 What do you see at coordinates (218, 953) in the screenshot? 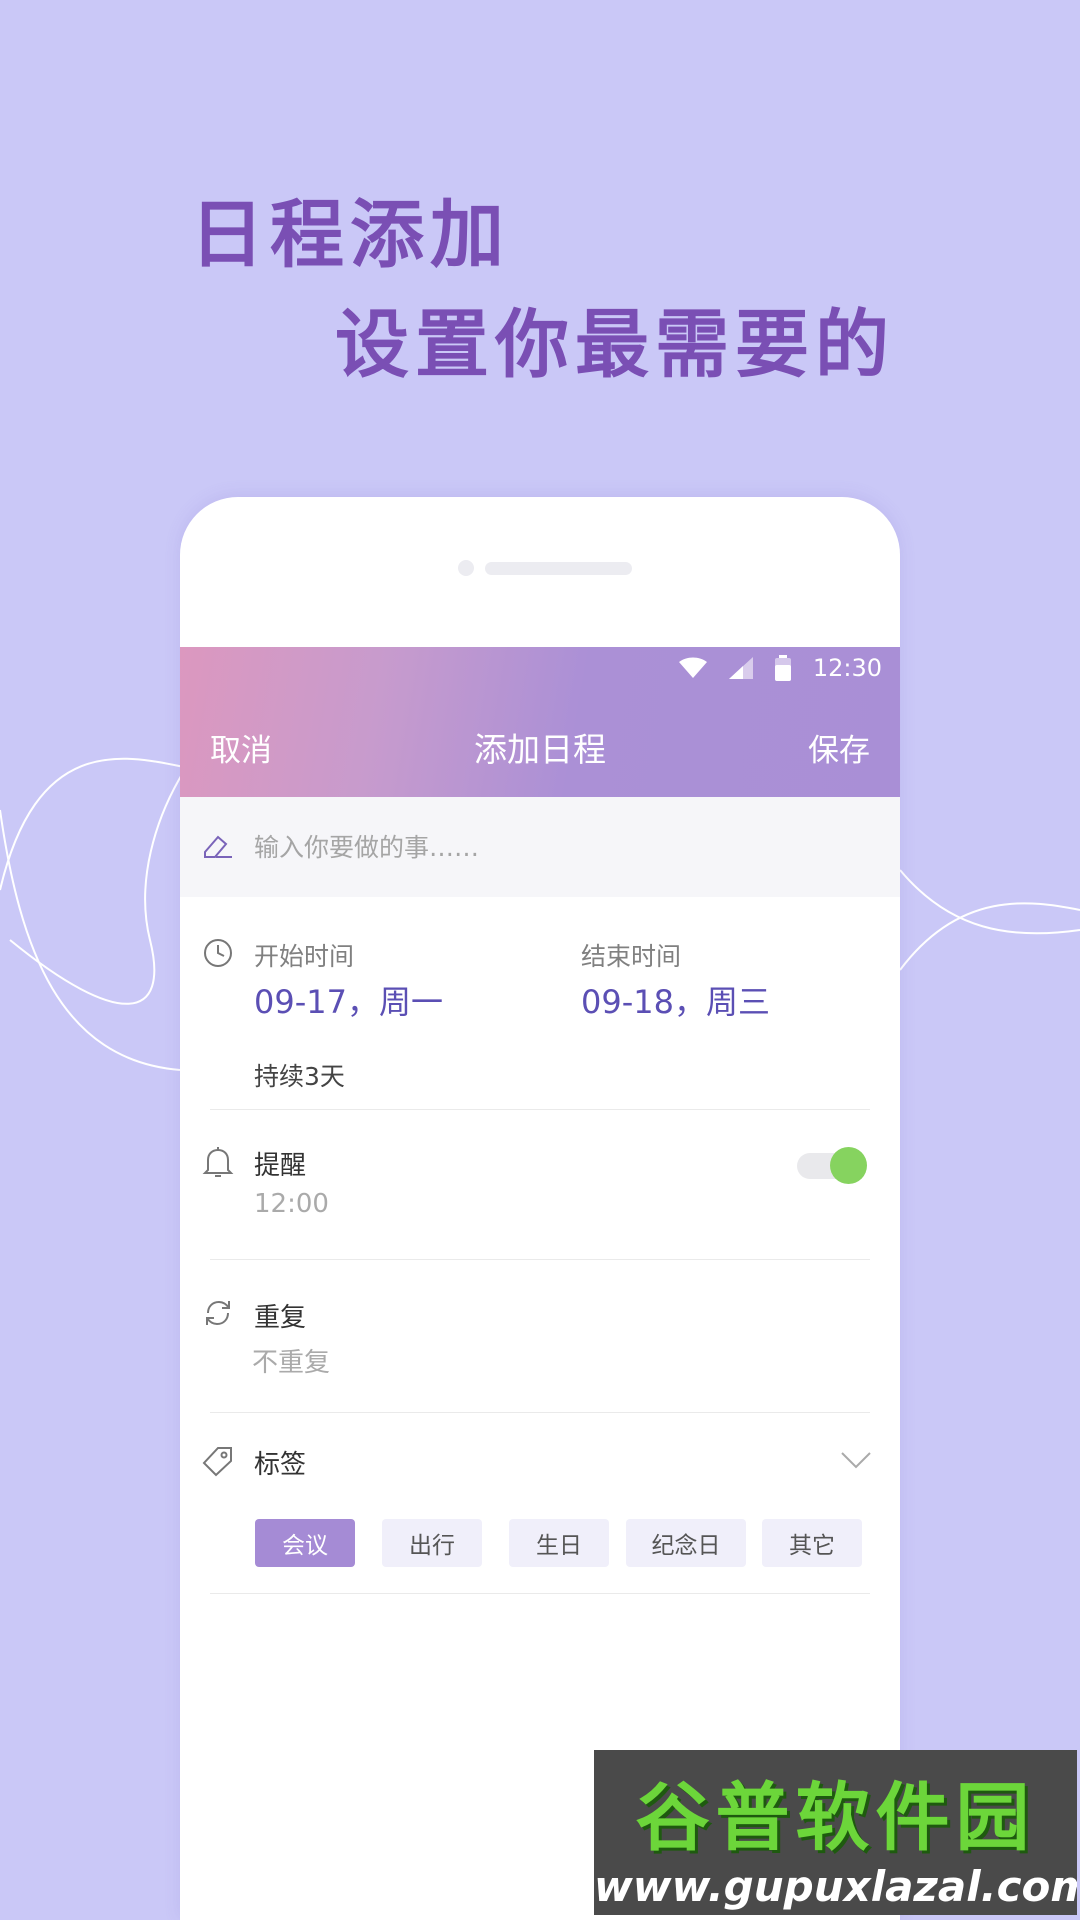
I see `clock-icon` at bounding box center [218, 953].